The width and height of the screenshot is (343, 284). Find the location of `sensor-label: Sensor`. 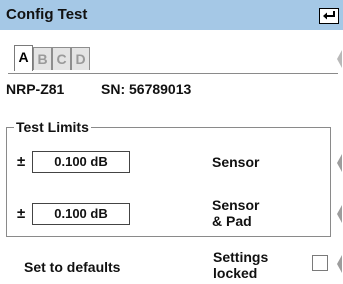

sensor-label: Sensor is located at coordinates (236, 162).